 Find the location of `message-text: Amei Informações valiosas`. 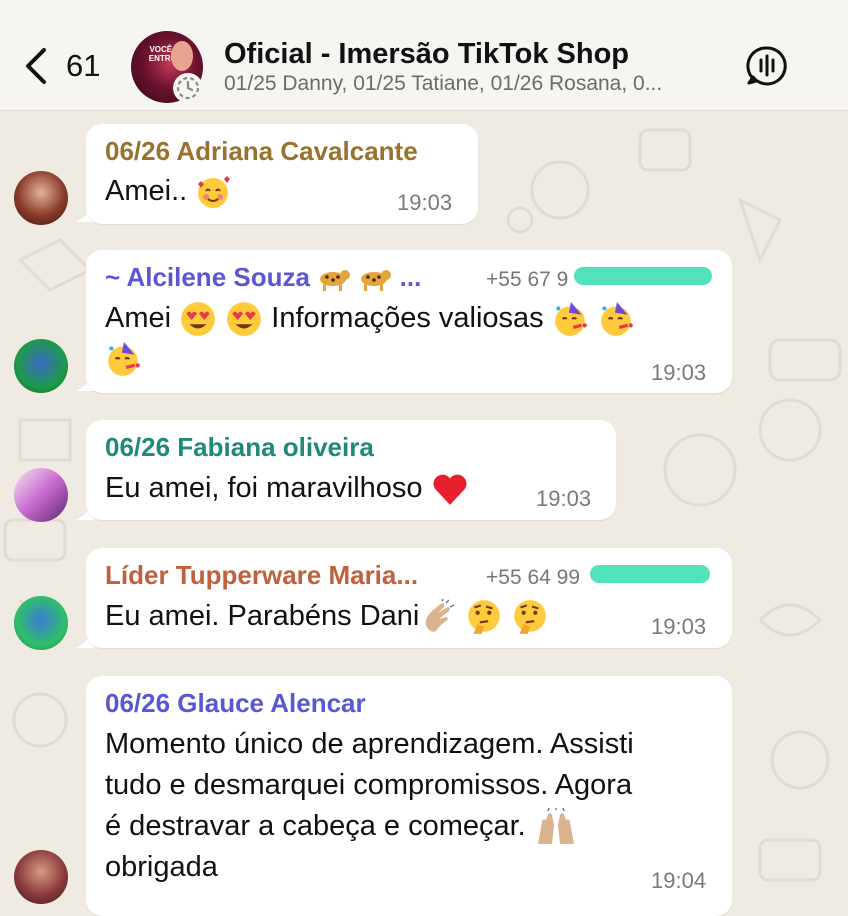

message-text: Amei Informações valiosas is located at coordinates (370, 318).